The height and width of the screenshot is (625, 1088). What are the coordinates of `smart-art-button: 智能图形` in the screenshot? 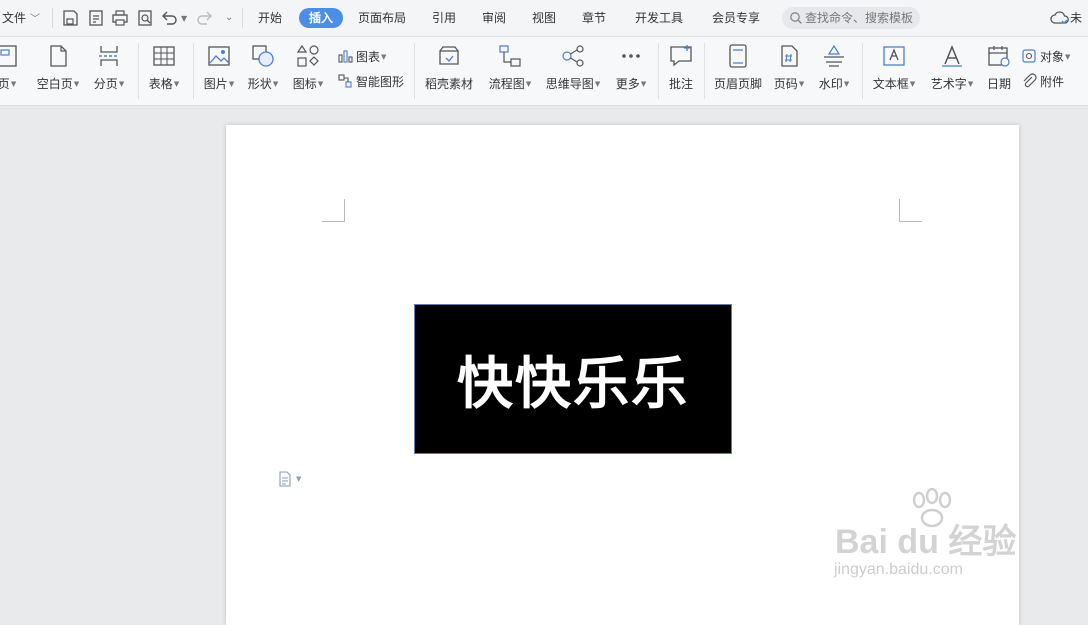 It's located at (370, 82).